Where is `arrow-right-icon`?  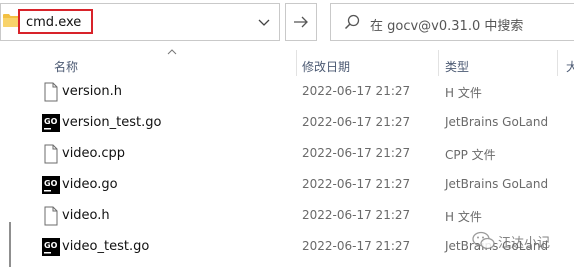
arrow-right-icon is located at coordinates (301, 22).